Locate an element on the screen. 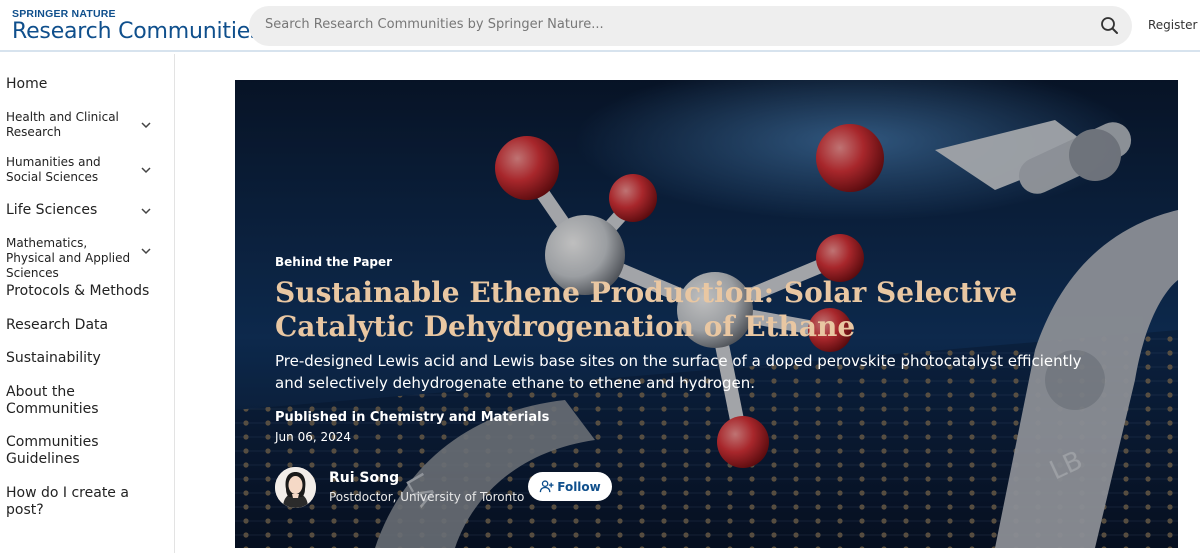 This screenshot has width=1200, height=553. sidebar-item-life-sciences: Life Sciences is located at coordinates (86, 211).